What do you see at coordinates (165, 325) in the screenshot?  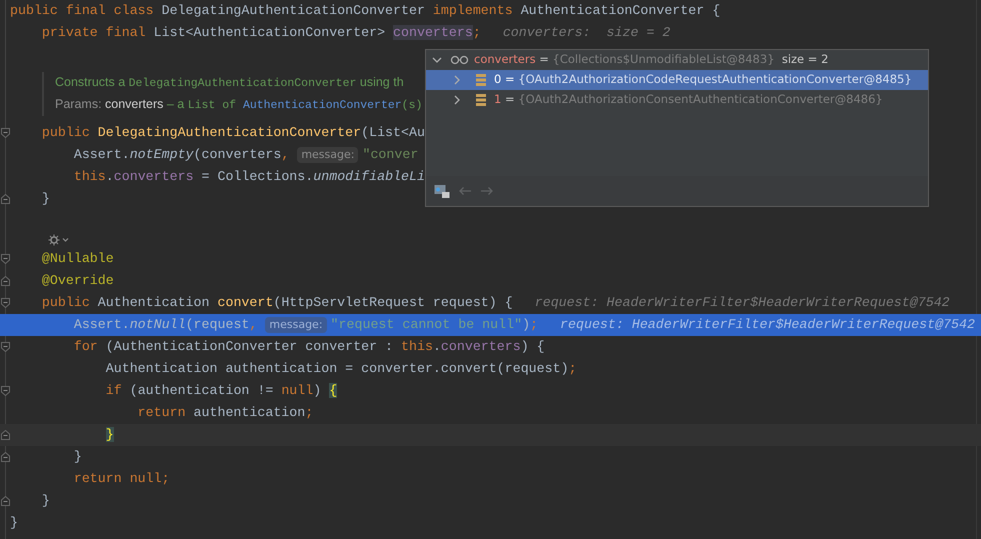 I see `code-text: Assert.notNull(request,` at bounding box center [165, 325].